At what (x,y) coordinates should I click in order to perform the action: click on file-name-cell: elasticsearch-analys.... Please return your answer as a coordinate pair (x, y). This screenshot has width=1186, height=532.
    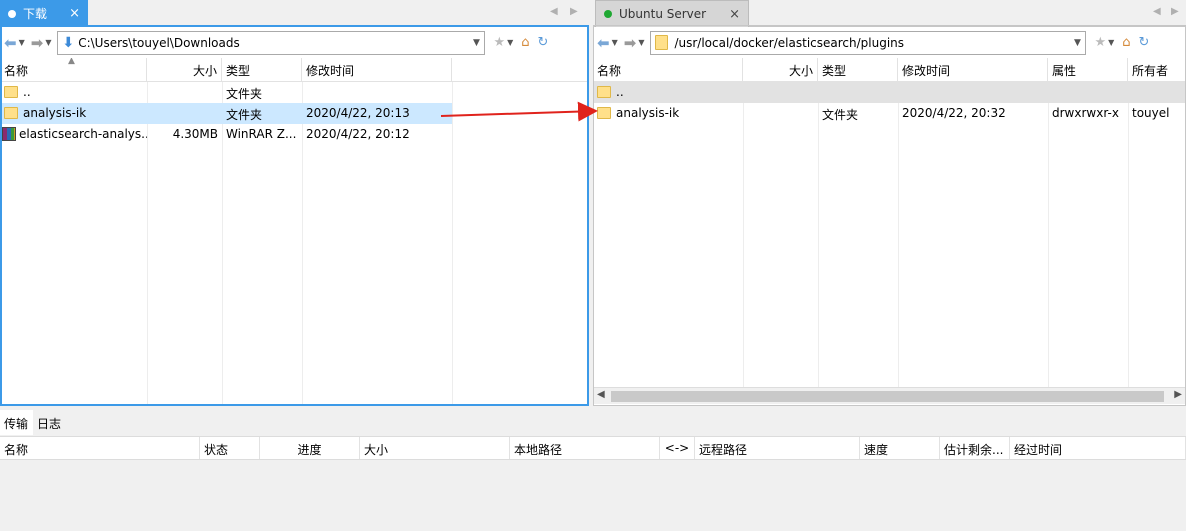
    Looking at the image, I should click on (73, 134).